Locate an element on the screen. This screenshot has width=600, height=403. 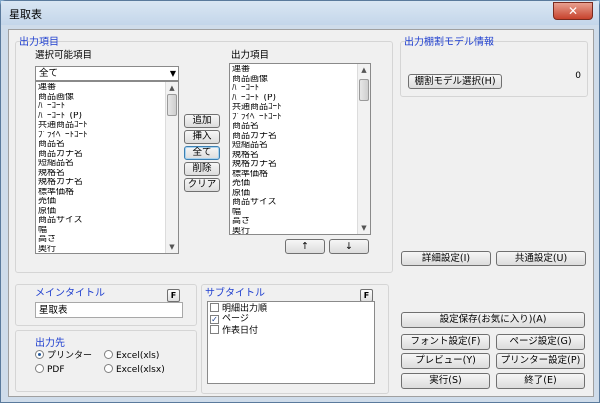
title-bar: 星取表 ✕ is located at coordinates (300, 13).